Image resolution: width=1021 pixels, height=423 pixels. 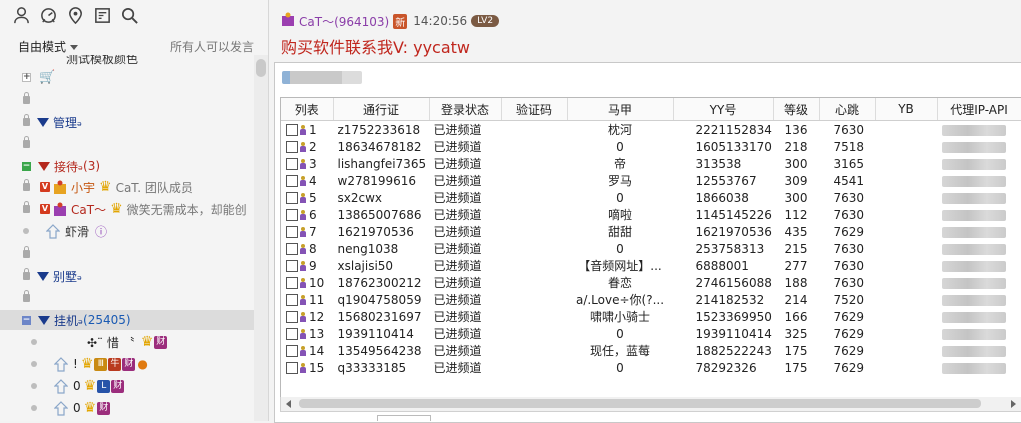 I want to click on col-header-captcha: 验证码, so click(x=534, y=109).